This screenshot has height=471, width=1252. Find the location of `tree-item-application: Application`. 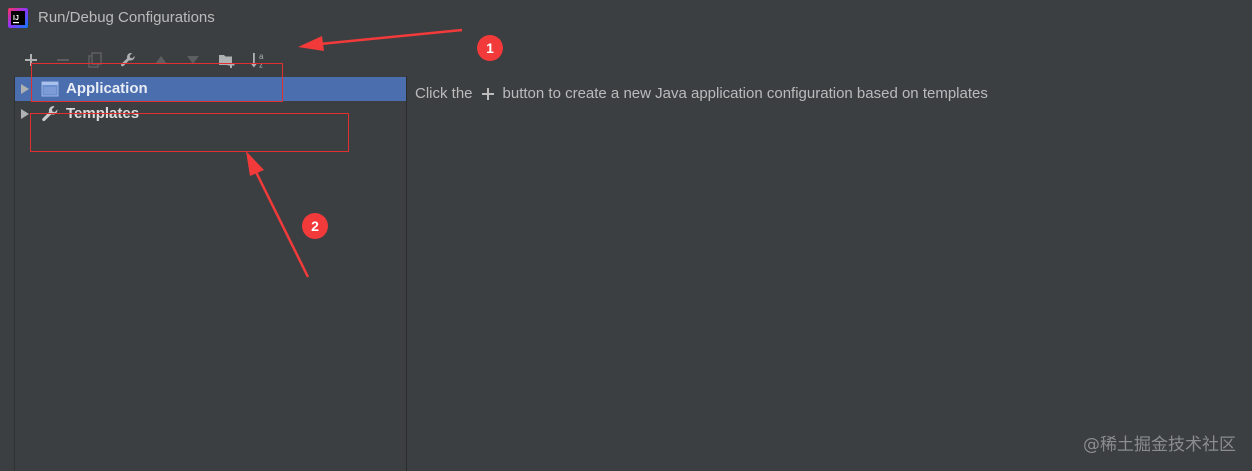

tree-item-application: Application is located at coordinates (210, 89).